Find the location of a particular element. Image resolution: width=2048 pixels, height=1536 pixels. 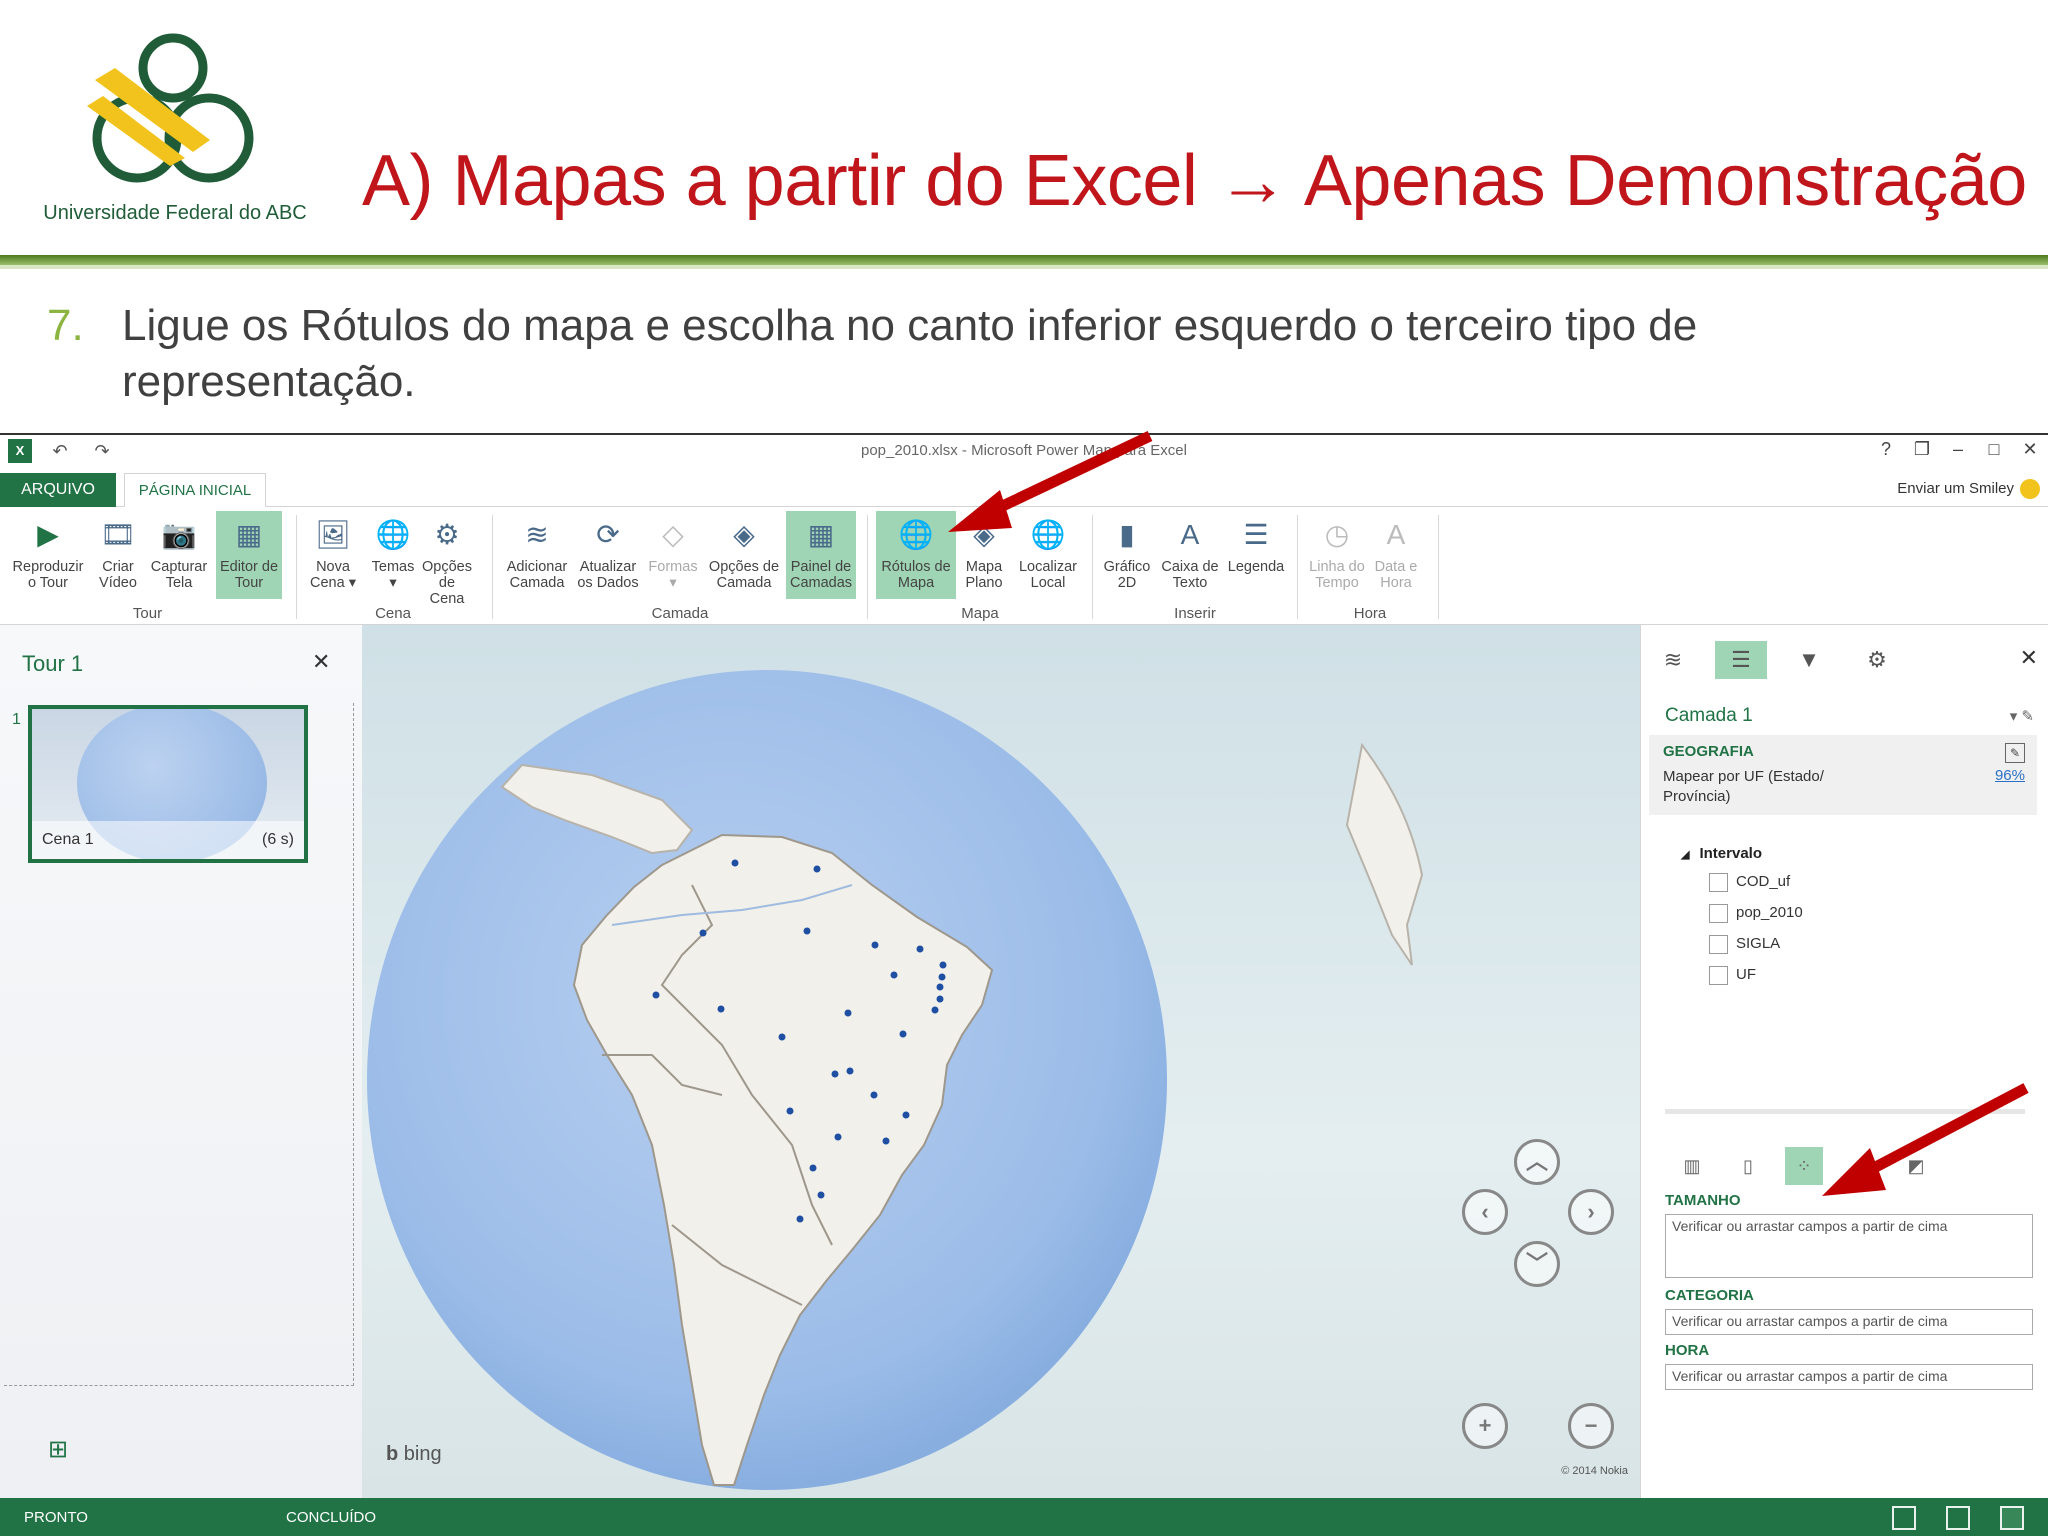

edit-geography-icon: ✎ is located at coordinates (2015, 753).